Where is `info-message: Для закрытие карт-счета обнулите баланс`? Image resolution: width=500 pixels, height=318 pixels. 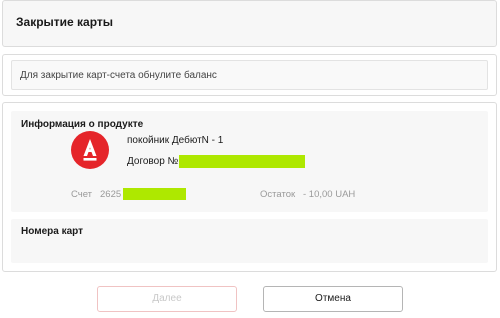
info-message: Для закрытие карт-счета обнулите баланс is located at coordinates (118, 75).